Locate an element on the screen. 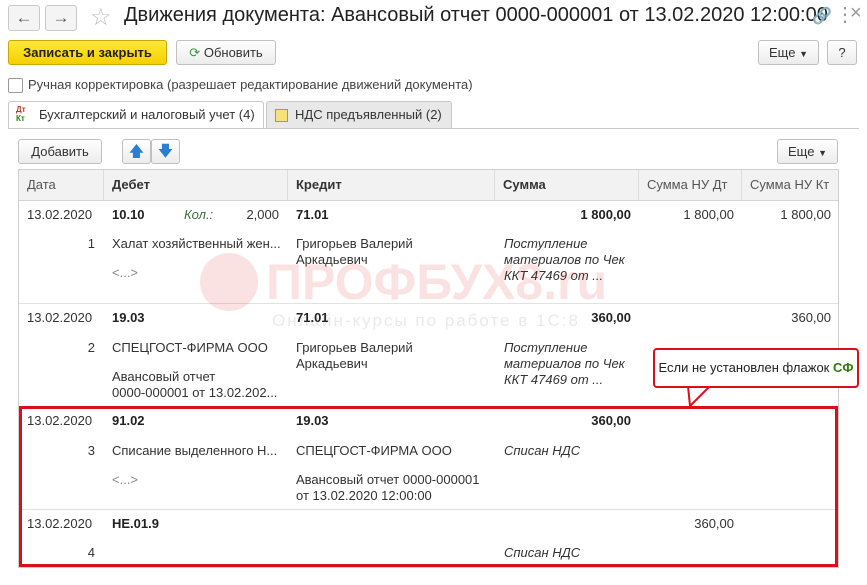 The width and height of the screenshot is (867, 585). arrow-left-icon: ← is located at coordinates (24, 17).